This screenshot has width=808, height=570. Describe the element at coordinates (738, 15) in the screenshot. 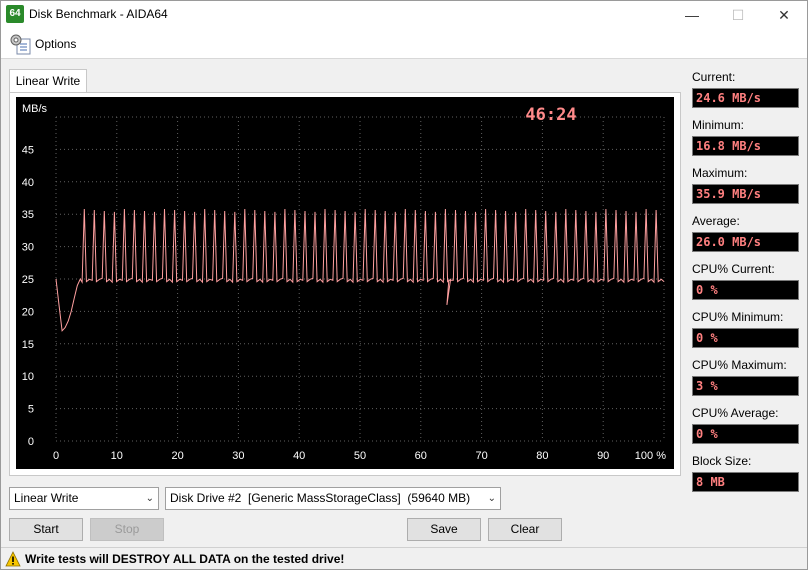

I see `maximize-button: ☐` at that location.